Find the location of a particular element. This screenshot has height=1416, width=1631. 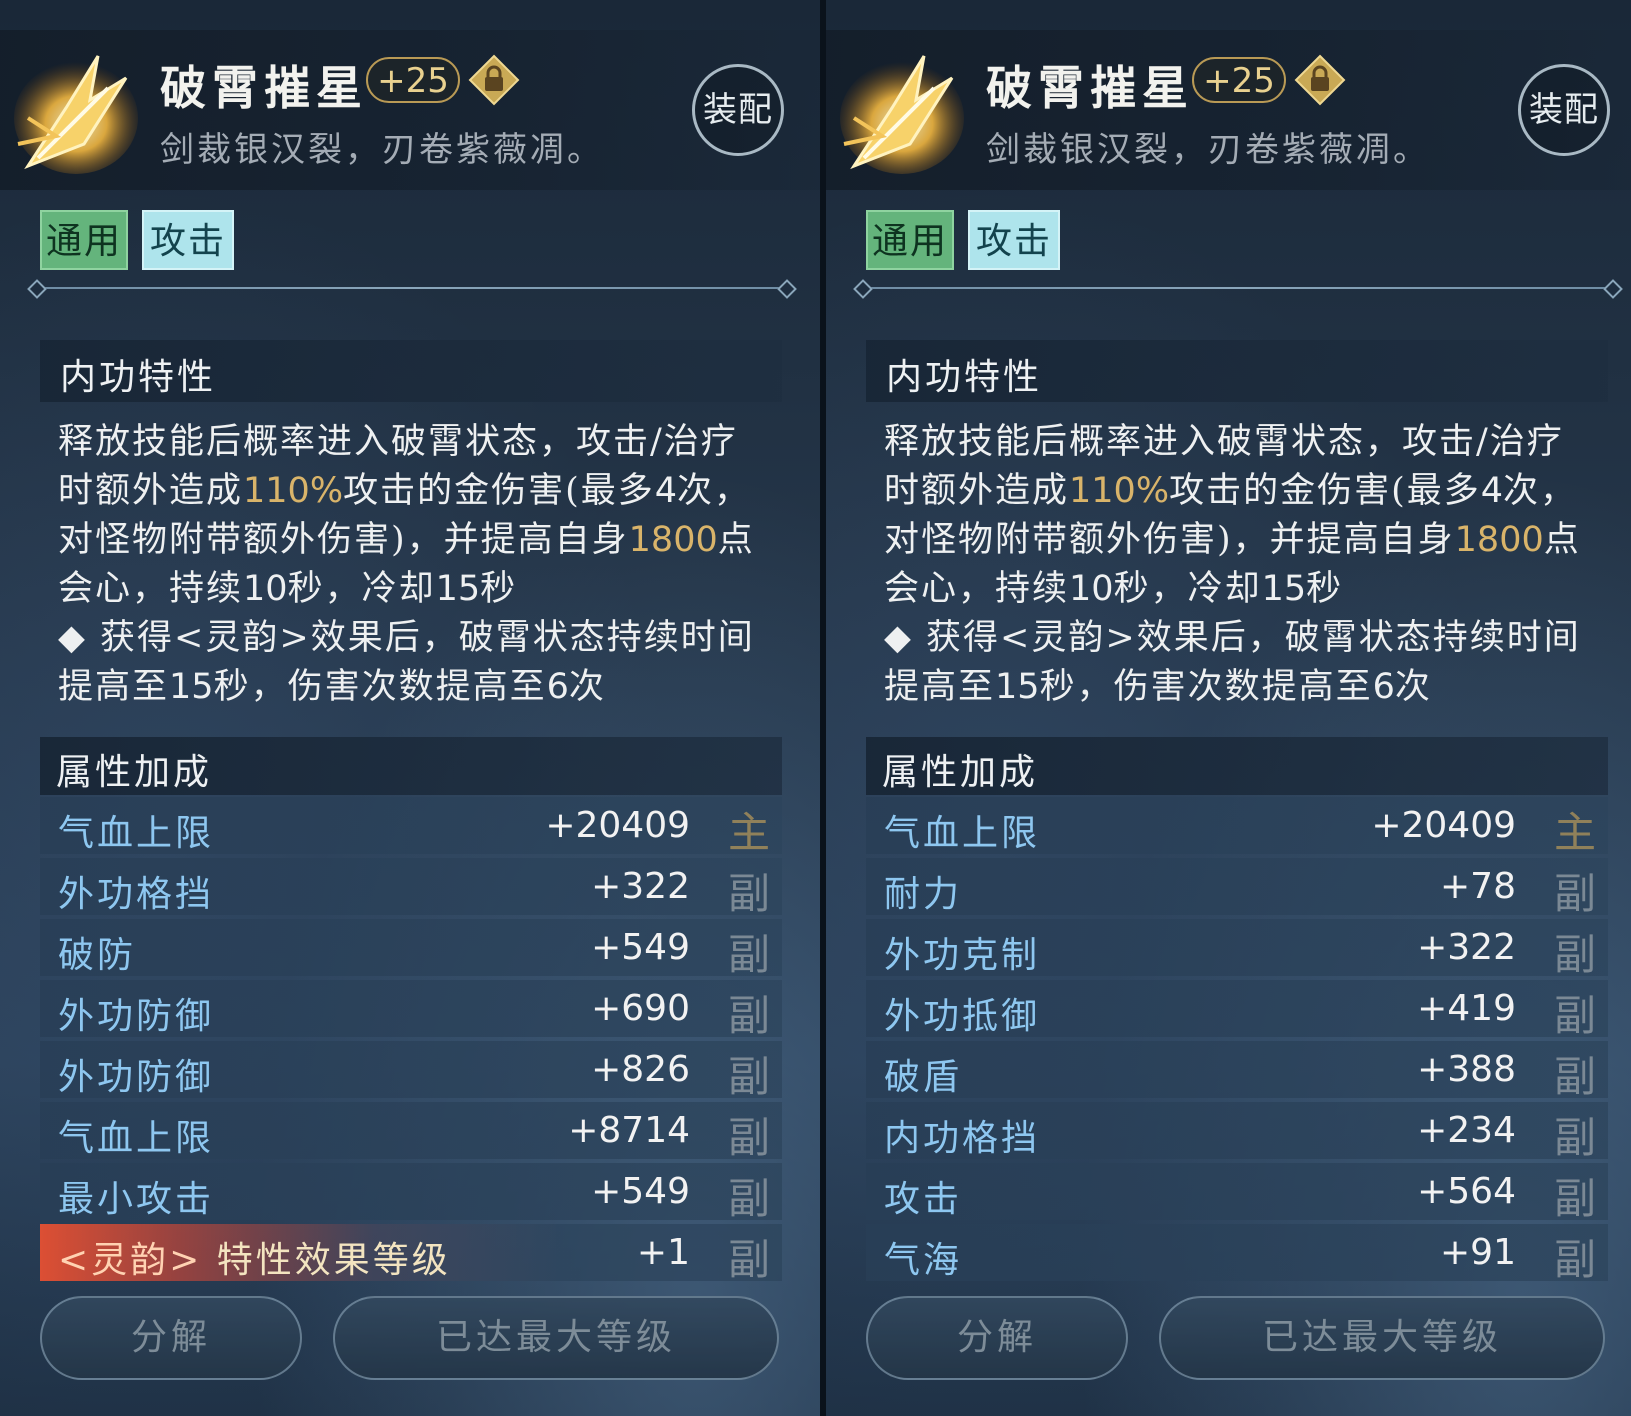

desc-text: 秒，冷却 is located at coordinates (1187, 589).